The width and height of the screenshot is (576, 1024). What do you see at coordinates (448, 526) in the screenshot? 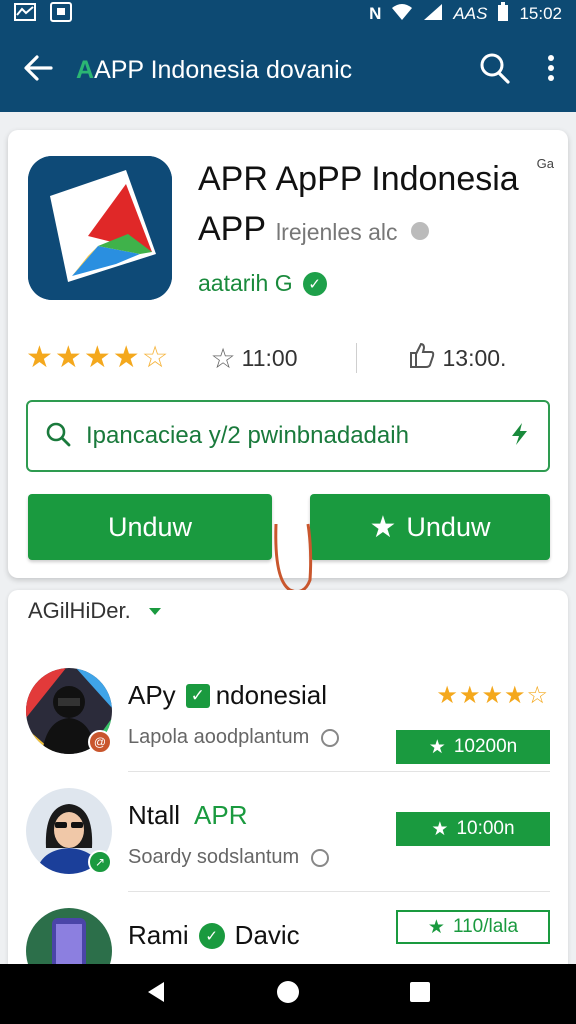
I see `download-star-button-label: Unduw` at bounding box center [448, 526].